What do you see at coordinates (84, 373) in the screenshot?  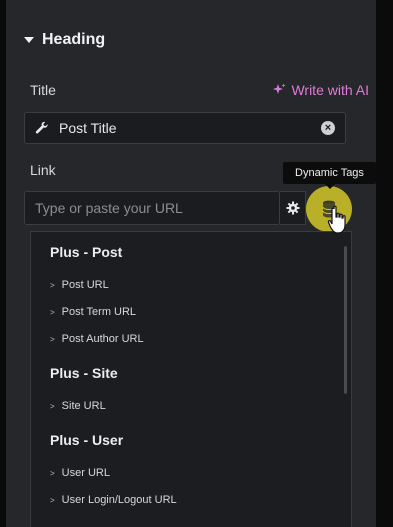 I see `group-plus-site: Plus - Site` at bounding box center [84, 373].